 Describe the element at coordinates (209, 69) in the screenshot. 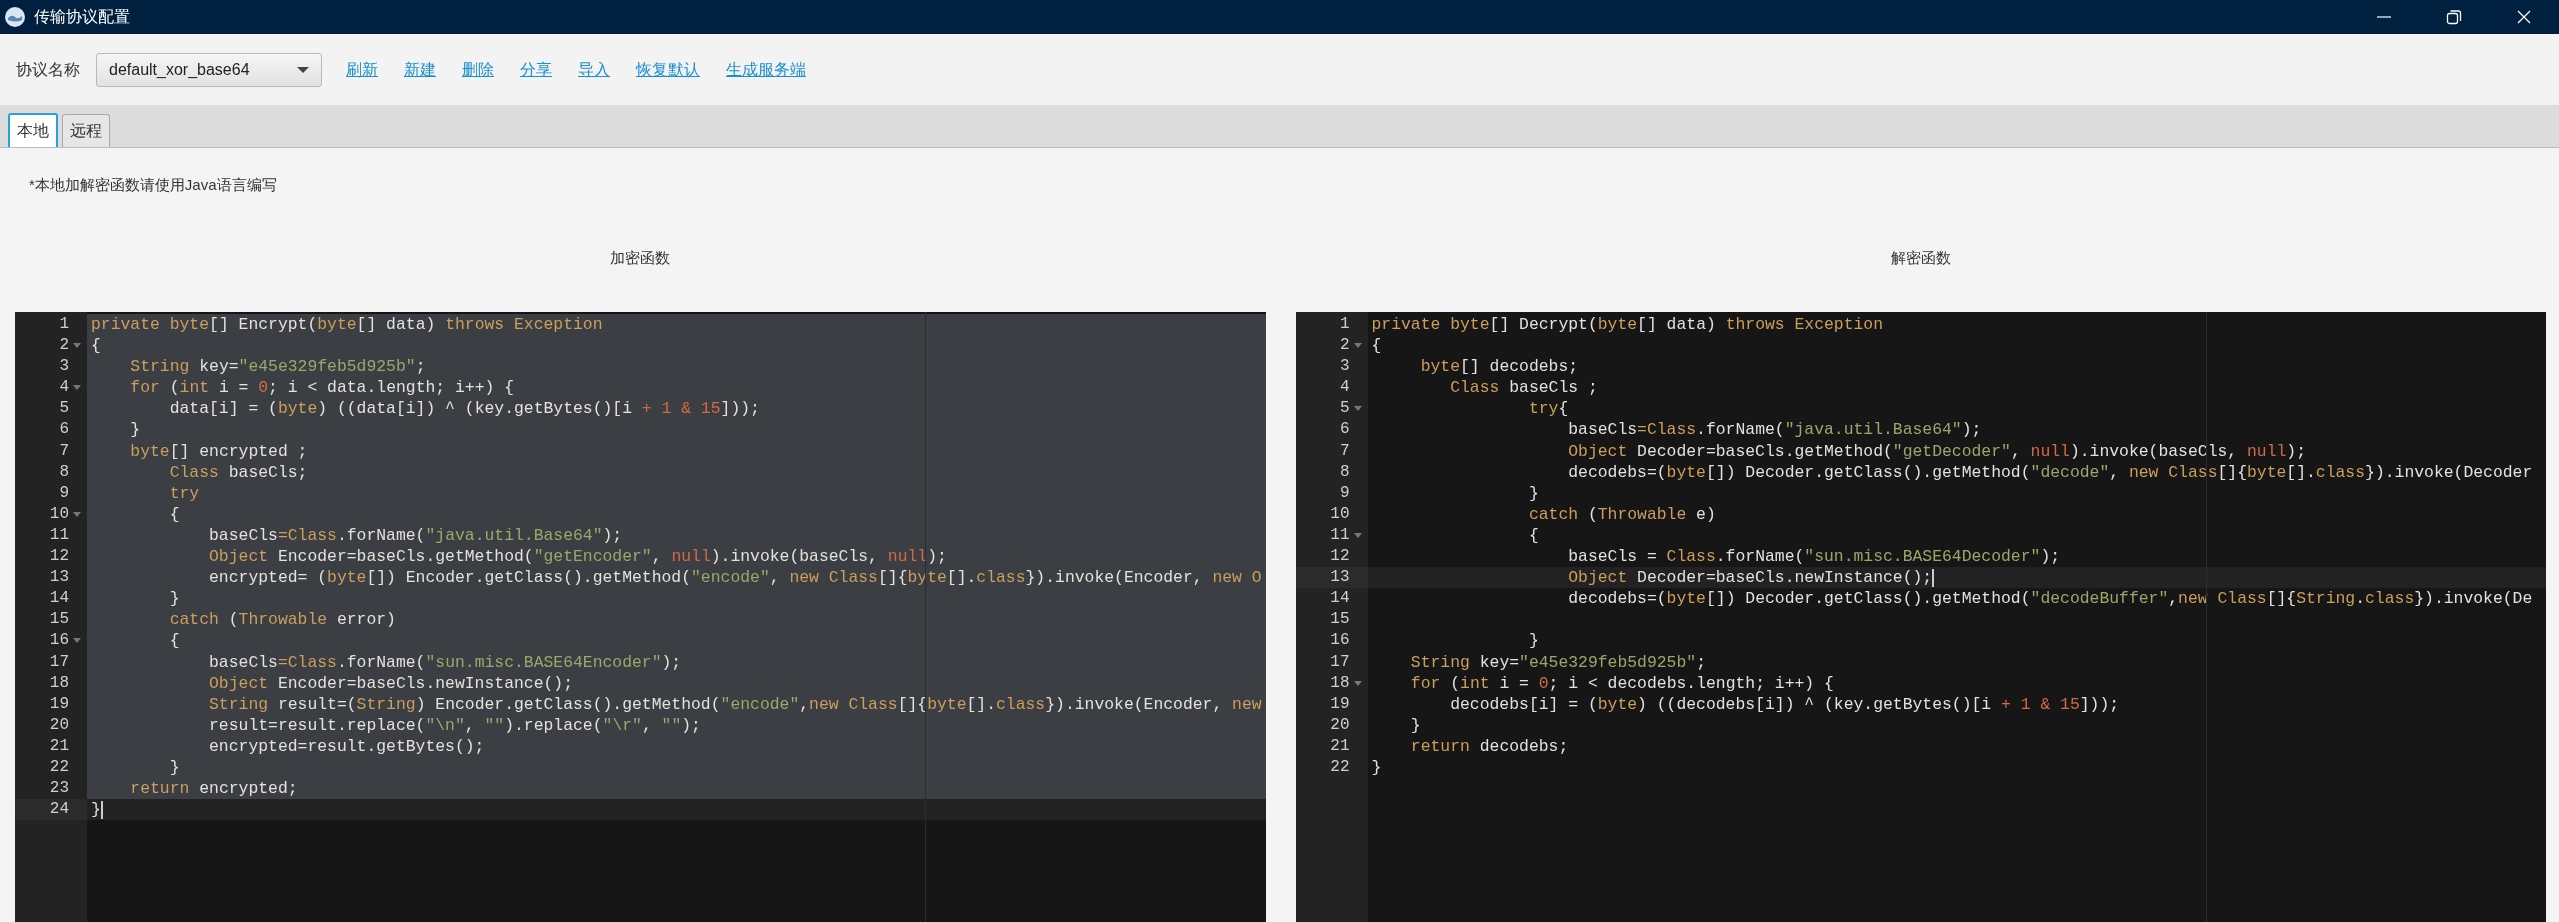

I see `protocol-dropdown: default_xor_base64` at that location.